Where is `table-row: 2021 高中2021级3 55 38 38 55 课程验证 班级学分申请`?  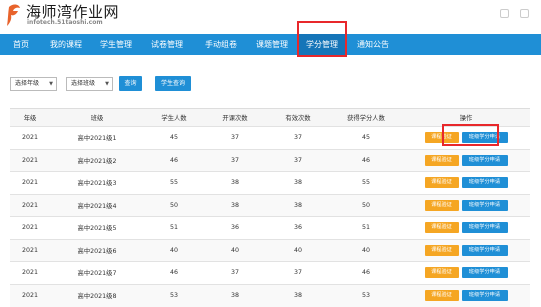 table-row: 2021 高中2021级3 55 38 38 55 课程验证 班级学分申请 is located at coordinates (270, 182).